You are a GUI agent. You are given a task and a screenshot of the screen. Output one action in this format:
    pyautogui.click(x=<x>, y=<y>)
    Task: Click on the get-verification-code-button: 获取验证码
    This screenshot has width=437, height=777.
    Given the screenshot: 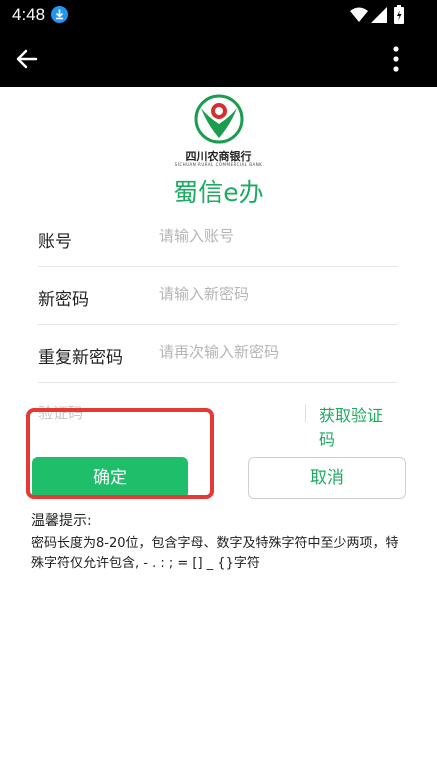 What is the action you would take?
    pyautogui.click(x=358, y=426)
    